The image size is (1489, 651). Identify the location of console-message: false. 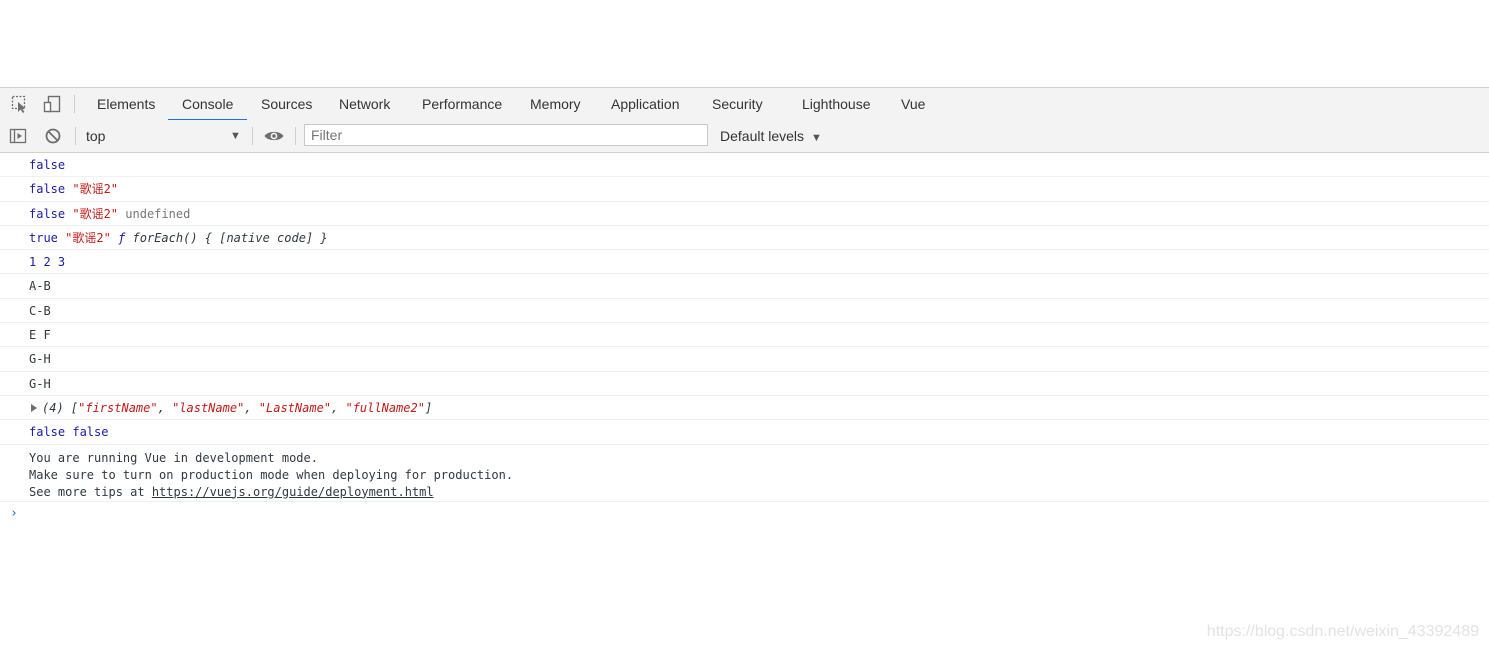
(744, 165).